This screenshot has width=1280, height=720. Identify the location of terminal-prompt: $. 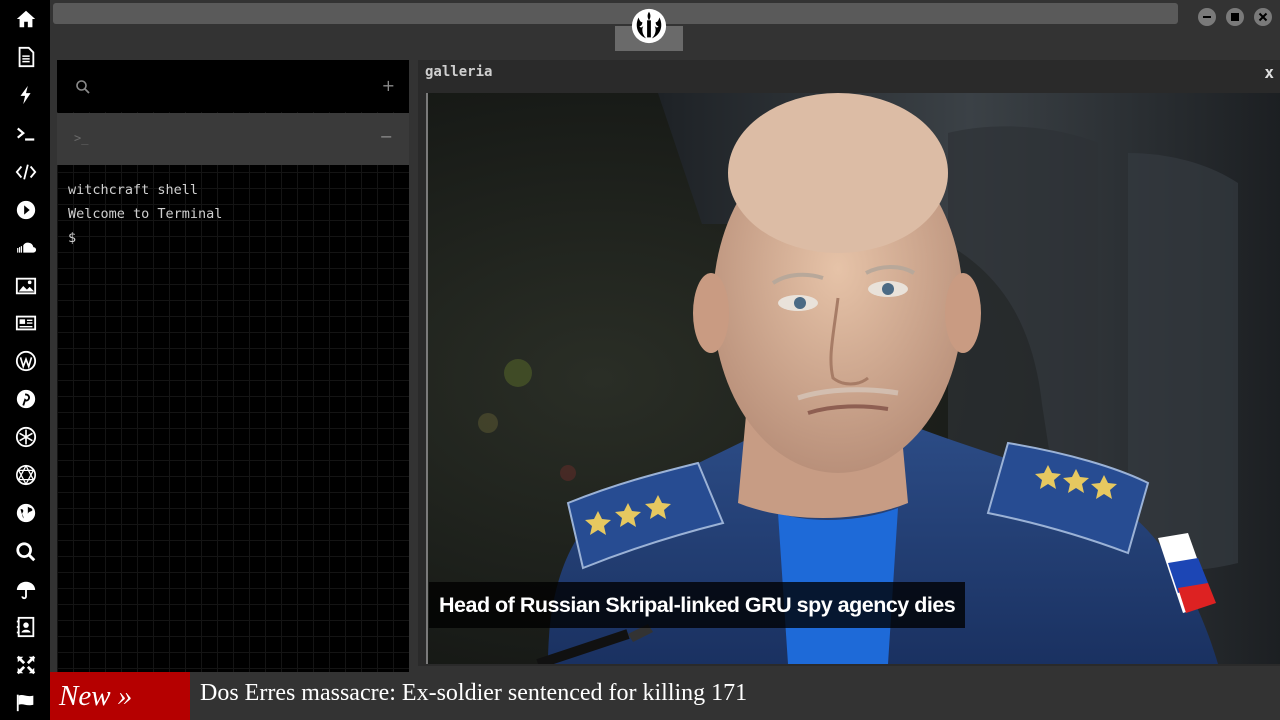
(233, 238).